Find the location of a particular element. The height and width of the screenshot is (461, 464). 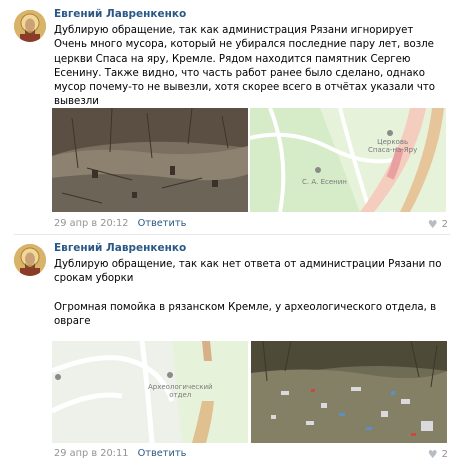

post-date: 29 апр в 20:12 is located at coordinates (91, 223).